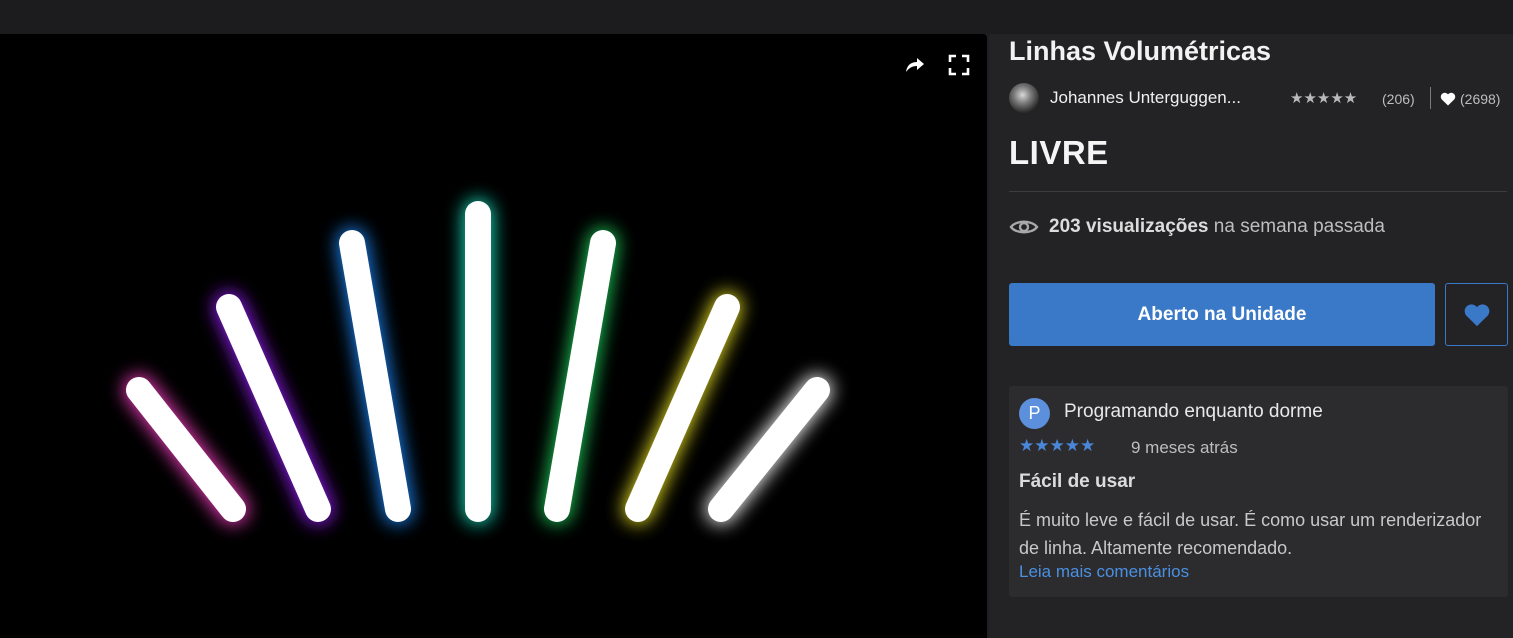  Describe the element at coordinates (1034, 413) in the screenshot. I see `reviewer-avatar: P` at that location.